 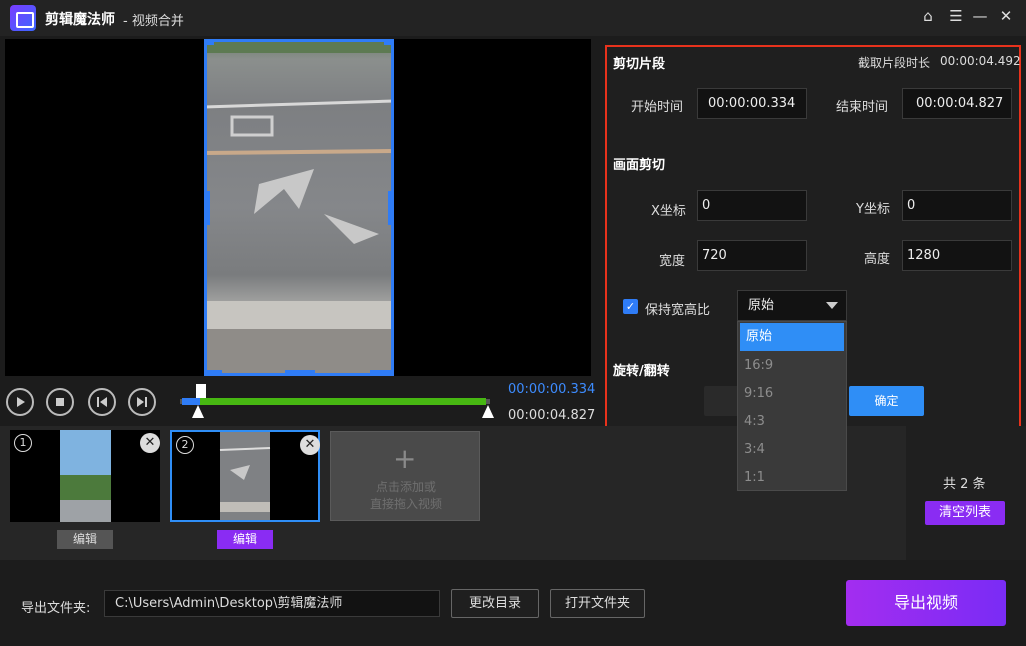 What do you see at coordinates (894, 63) in the screenshot?
I see `duration-label: 截取片段时长` at bounding box center [894, 63].